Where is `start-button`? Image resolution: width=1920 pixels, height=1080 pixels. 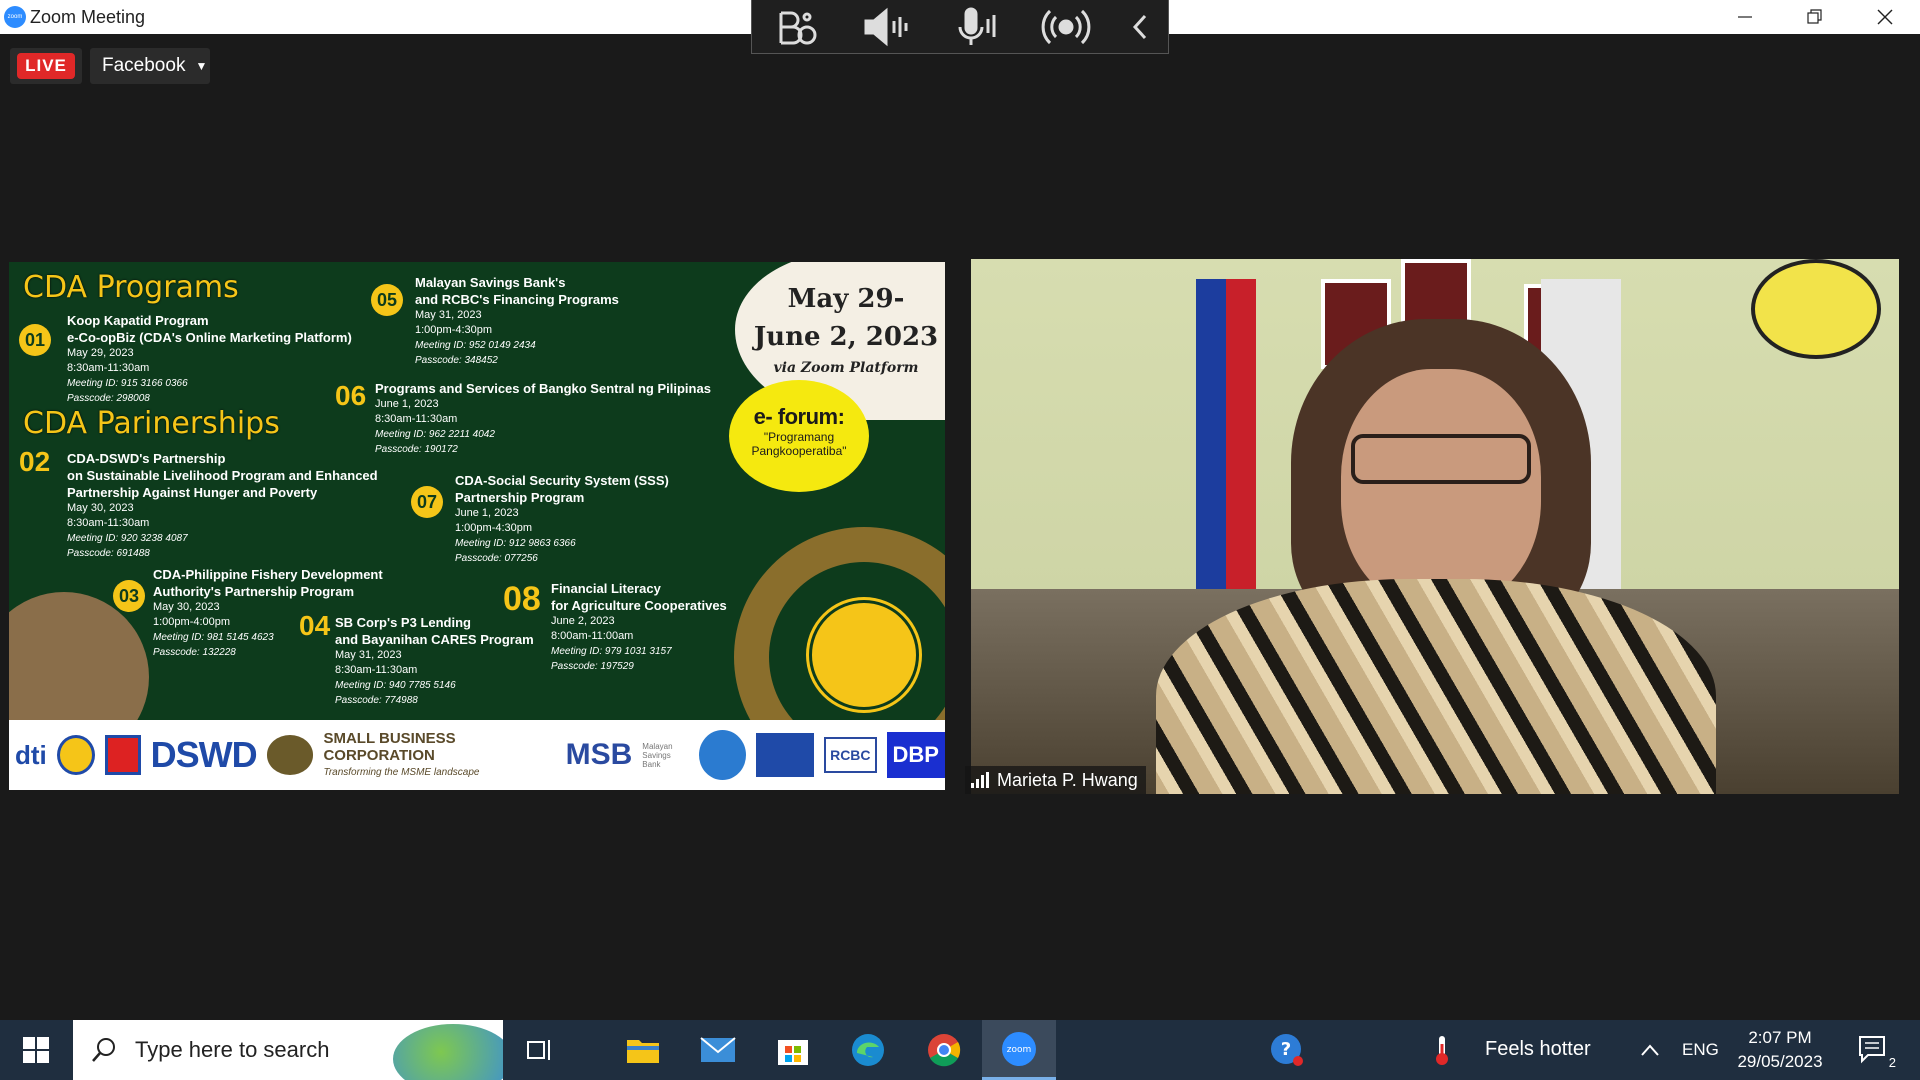 start-button is located at coordinates (36, 1050).